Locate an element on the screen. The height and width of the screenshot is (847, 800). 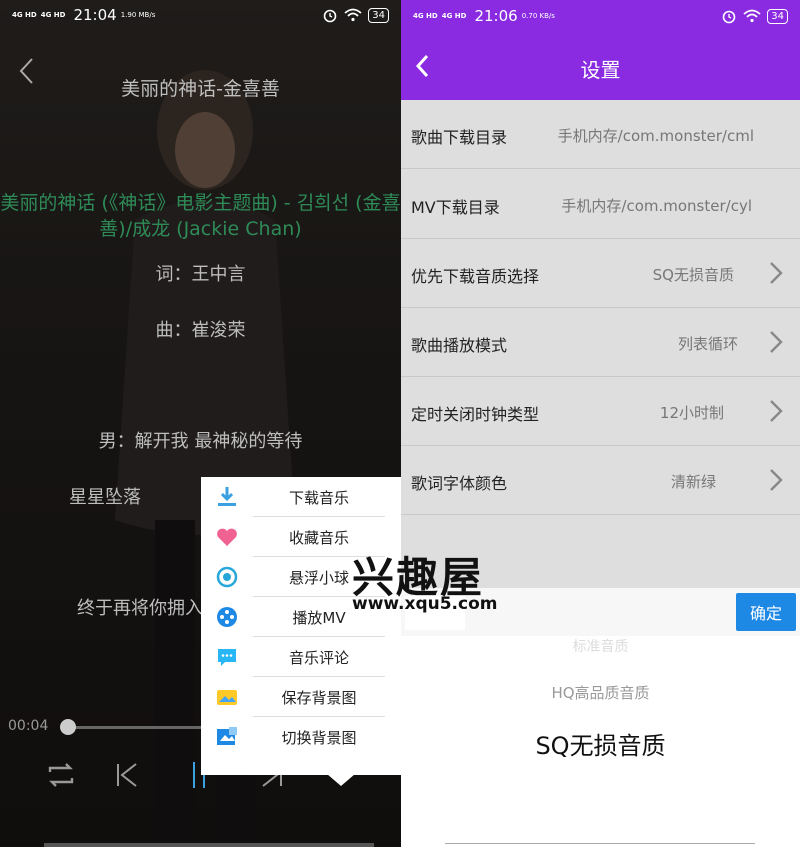
save-image-icon is located at coordinates (227, 697).